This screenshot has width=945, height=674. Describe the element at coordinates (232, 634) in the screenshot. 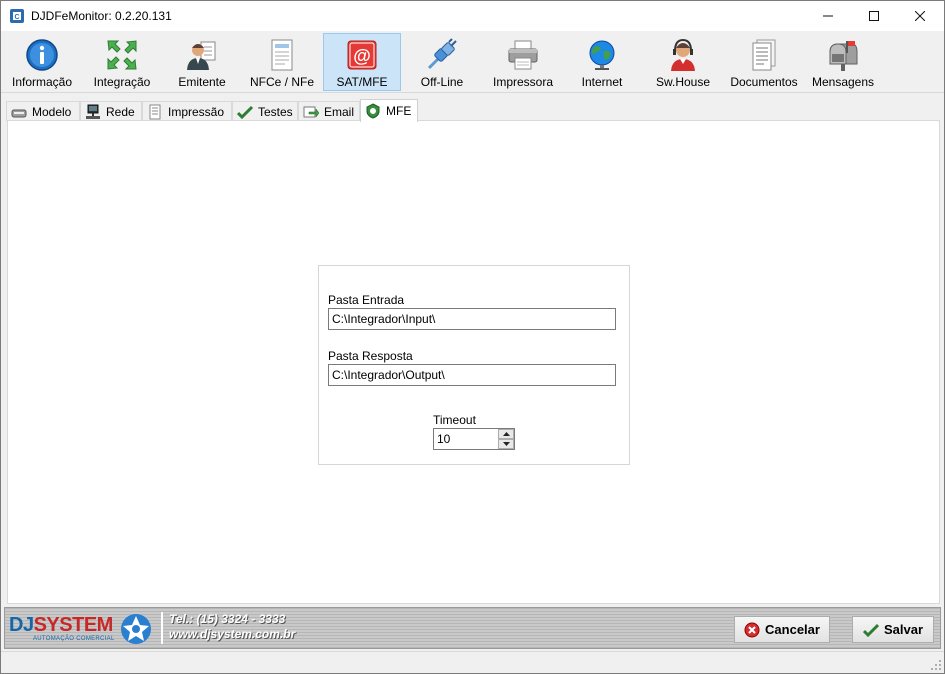

I see `website-text: www.djsystem.com.br` at that location.